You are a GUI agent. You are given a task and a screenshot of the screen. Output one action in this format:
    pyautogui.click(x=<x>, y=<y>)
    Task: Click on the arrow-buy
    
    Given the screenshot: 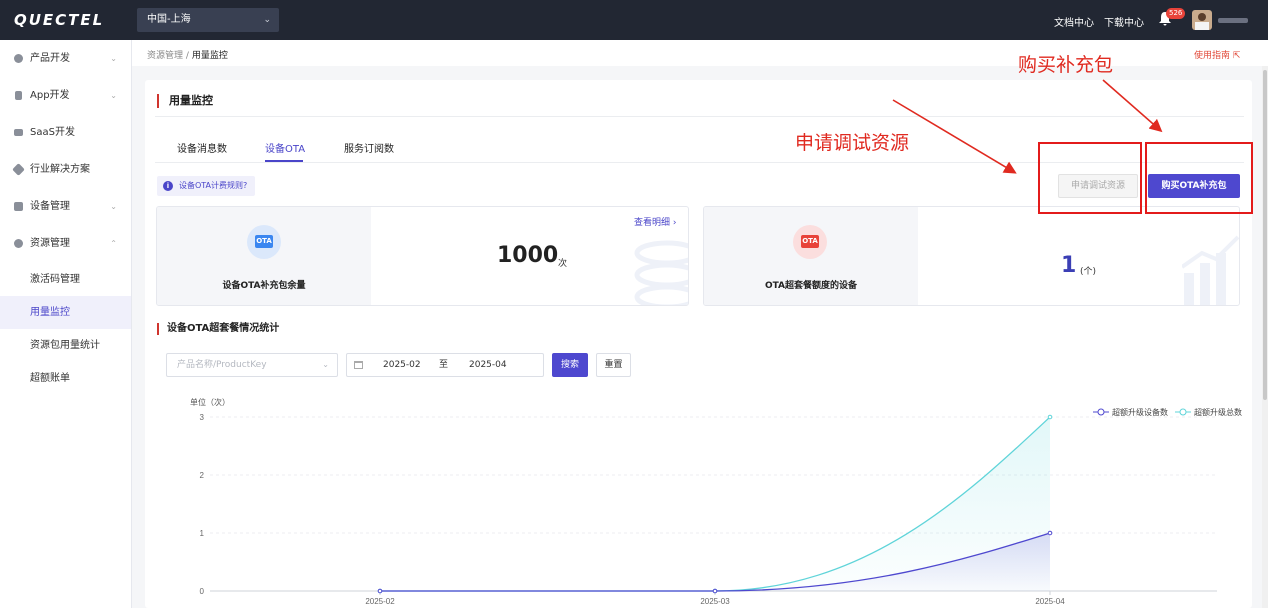 What is the action you would take?
    pyautogui.click(x=1132, y=106)
    